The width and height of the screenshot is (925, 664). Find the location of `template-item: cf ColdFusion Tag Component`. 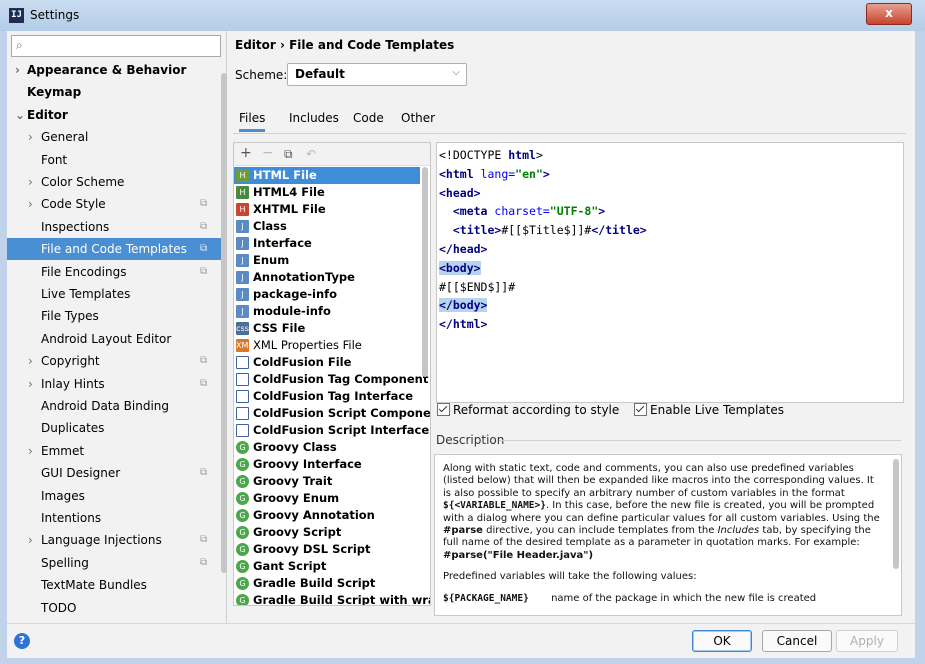

template-item: cf ColdFusion Tag Component is located at coordinates (331, 379).